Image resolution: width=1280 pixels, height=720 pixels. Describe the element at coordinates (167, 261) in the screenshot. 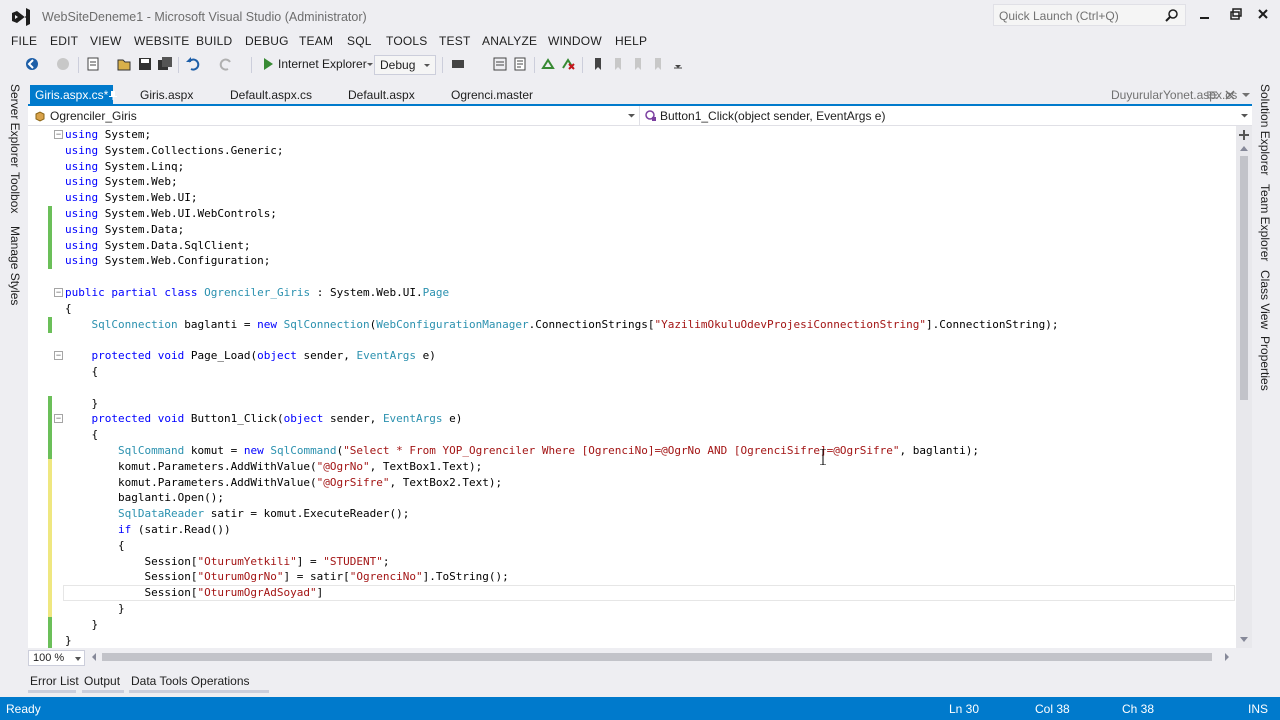

I see `code-line: using System.Web.Configuration;` at that location.